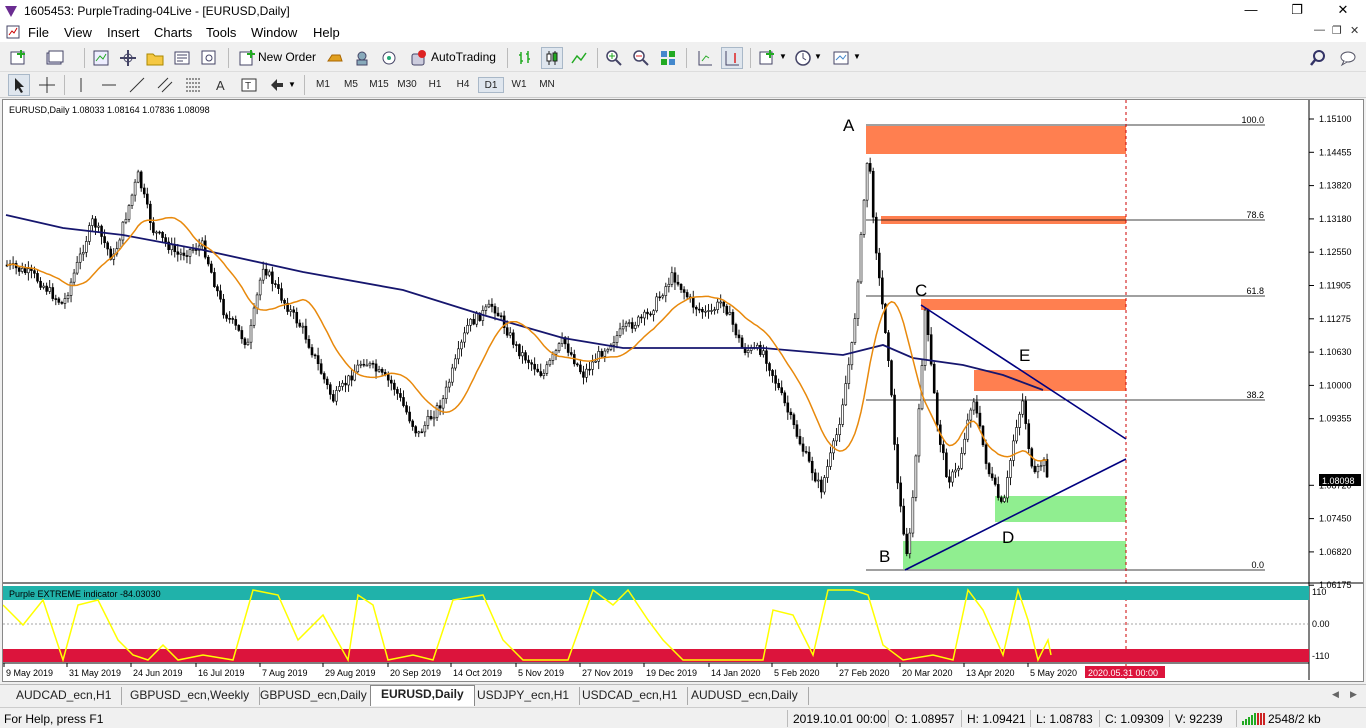 Image resolution: width=1366 pixels, height=728 pixels. I want to click on tabs-scroll-left-icon: ◀, so click(1335, 694).